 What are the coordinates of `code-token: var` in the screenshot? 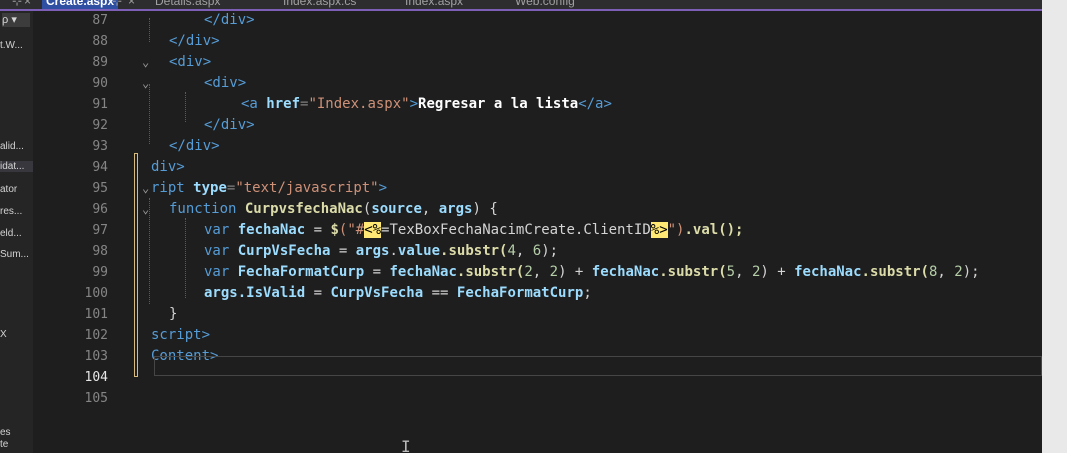 It's located at (221, 230).